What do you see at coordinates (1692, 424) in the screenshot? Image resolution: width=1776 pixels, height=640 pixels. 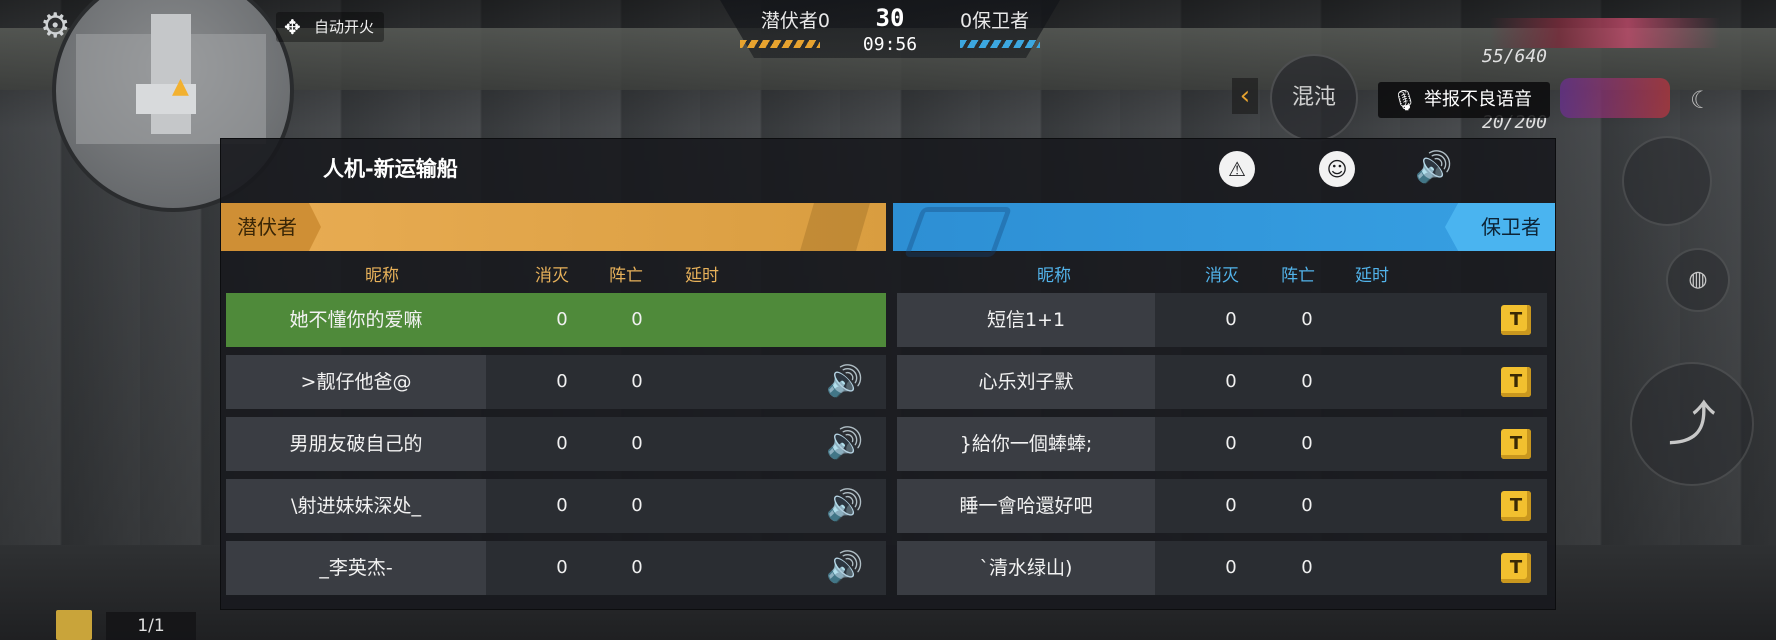 I see `jump-button: ⤴` at bounding box center [1692, 424].